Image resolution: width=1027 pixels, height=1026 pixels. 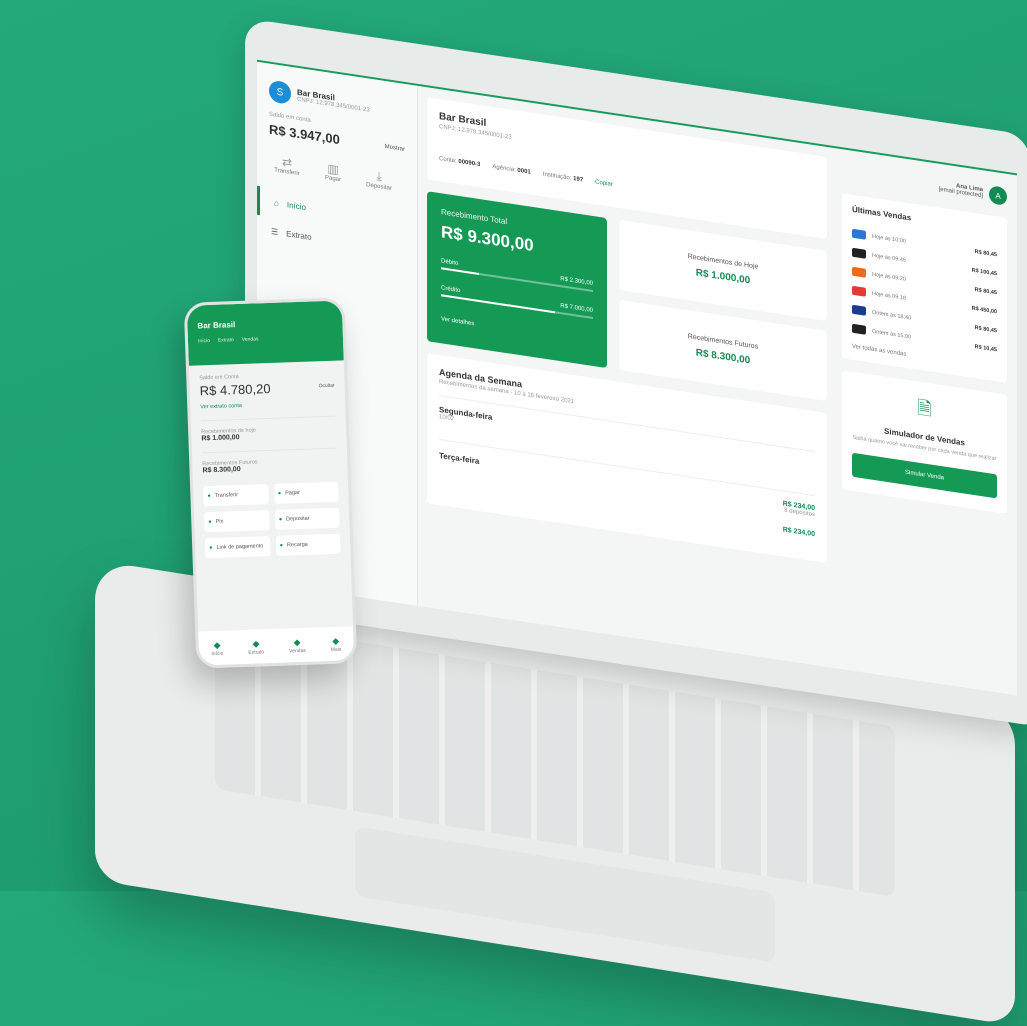 I want to click on sale-desc: Ontem às 18:40, so click(x=891, y=315).